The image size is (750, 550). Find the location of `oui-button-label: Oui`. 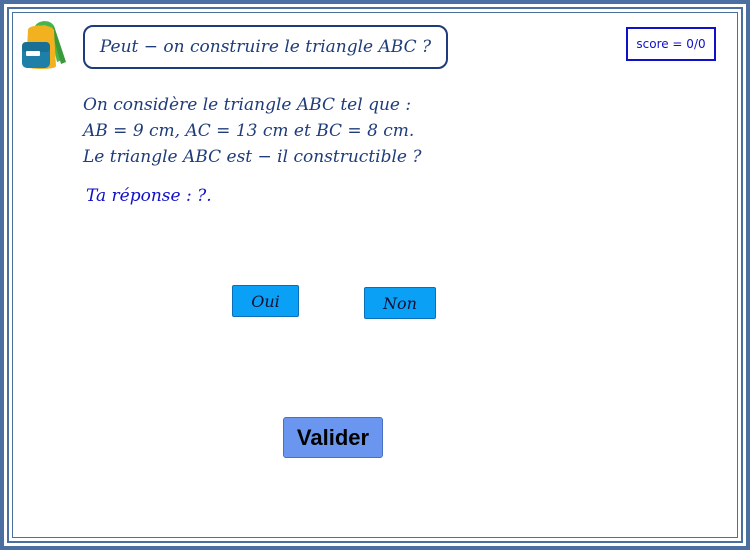

oui-button-label: Oui is located at coordinates (265, 301).